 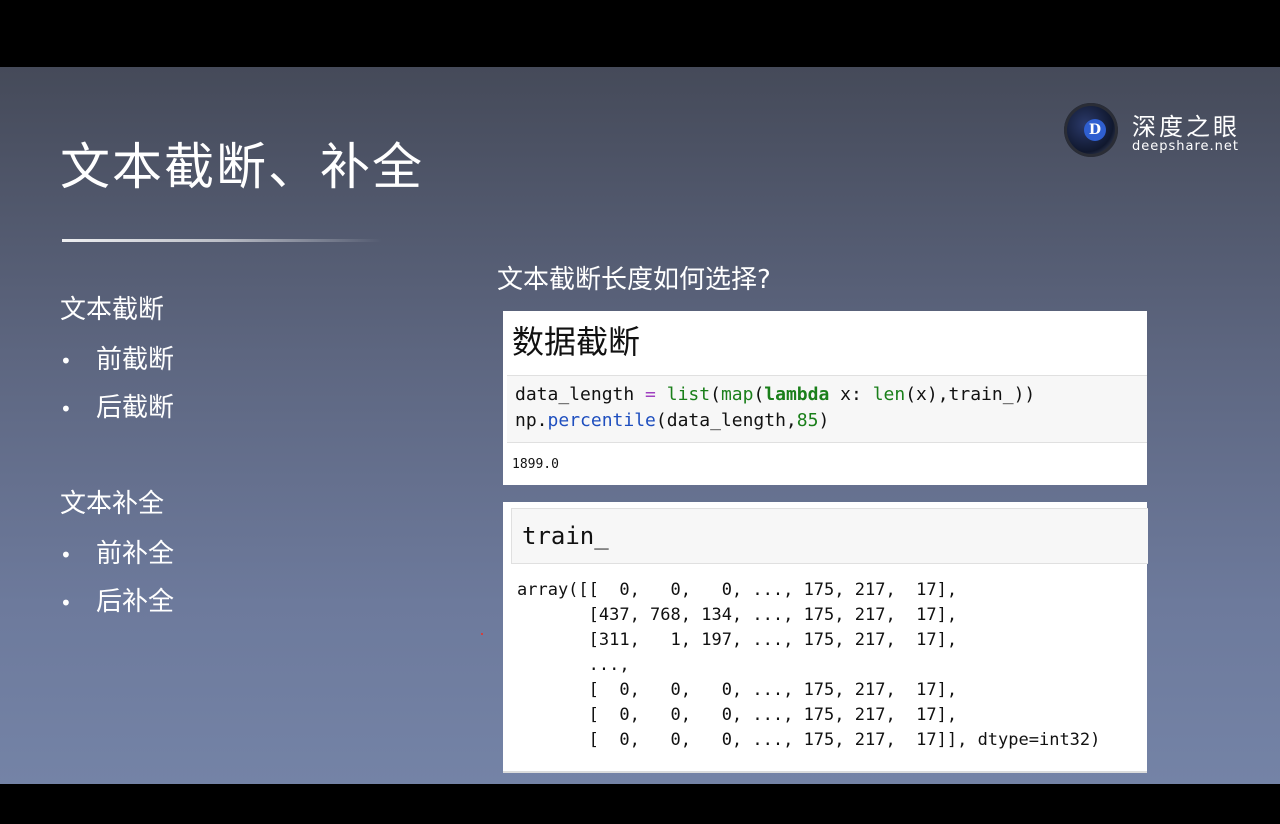 What do you see at coordinates (970, 394) in the screenshot?
I see `code-token: (x),train_))` at bounding box center [970, 394].